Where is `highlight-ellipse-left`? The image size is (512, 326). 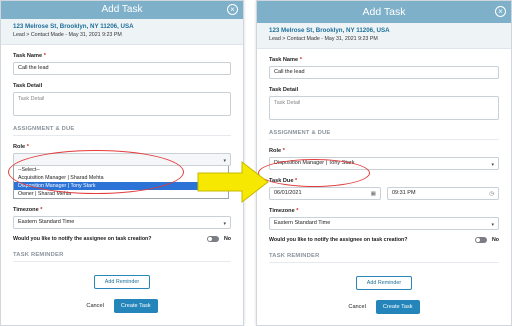
highlight-ellipse-left is located at coordinates (96, 172).